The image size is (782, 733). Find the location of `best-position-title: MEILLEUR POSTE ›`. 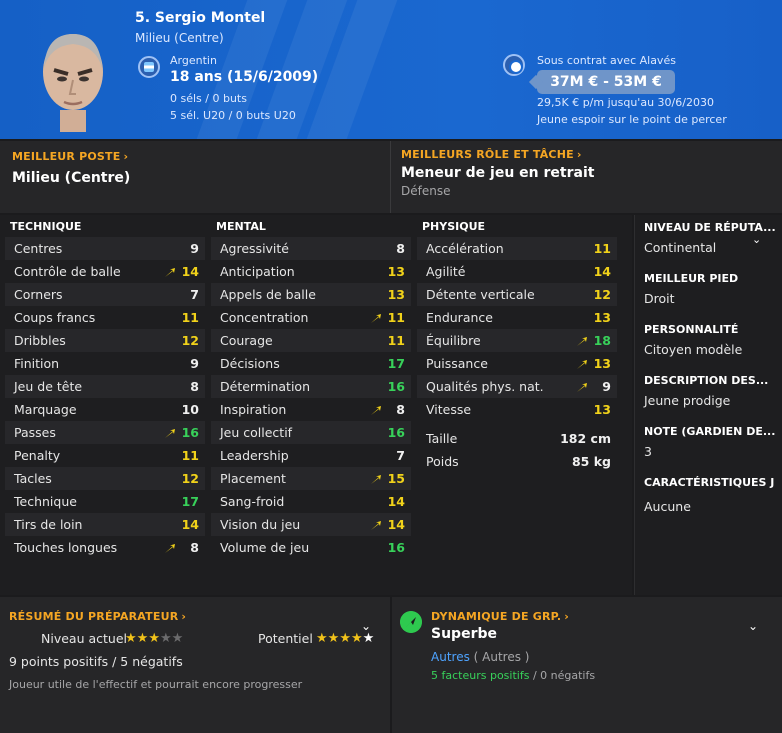

best-position-title: MEILLEUR POSTE › is located at coordinates (70, 156).